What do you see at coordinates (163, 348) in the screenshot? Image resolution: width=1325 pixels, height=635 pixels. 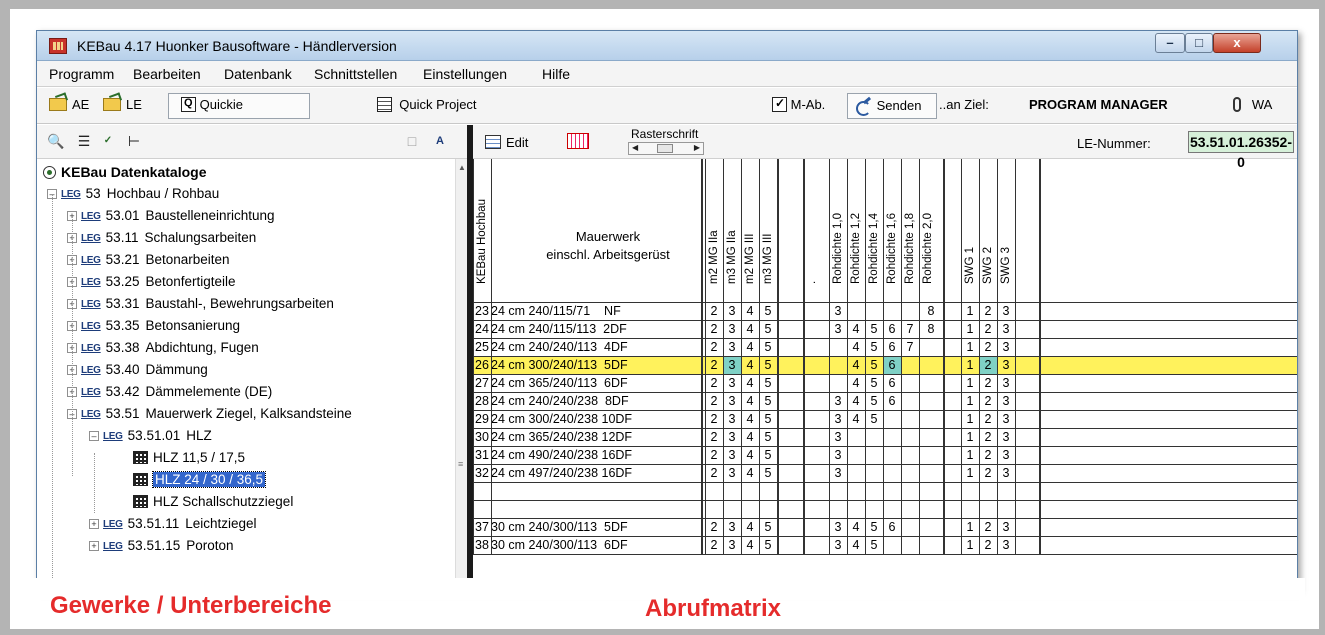 I see `tree-node-53.38: + LEG 53.38 Abdichtung, Fugen` at bounding box center [163, 348].